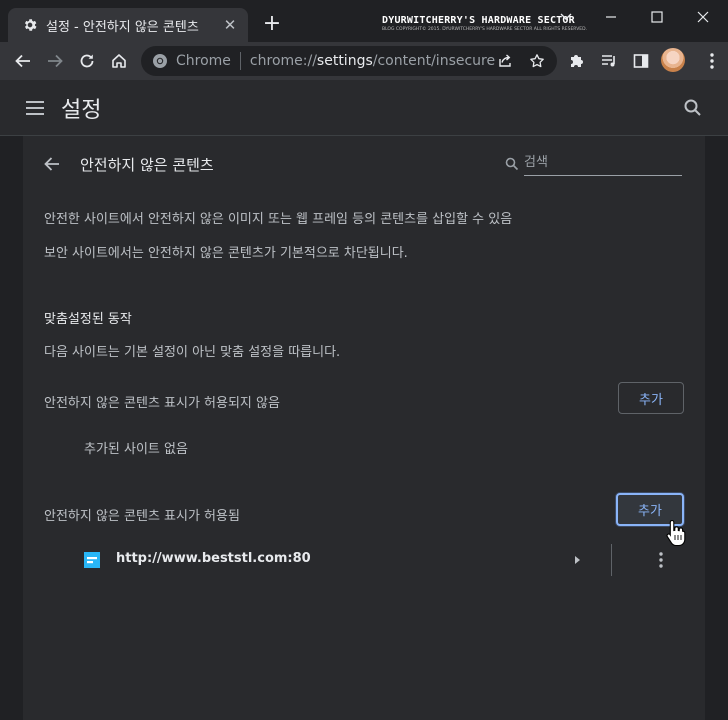 Image resolution: width=728 pixels, height=720 pixels. I want to click on tab-settings: 설정 - 안전하지 않은 콘텐츠 ✕, so click(128, 25).